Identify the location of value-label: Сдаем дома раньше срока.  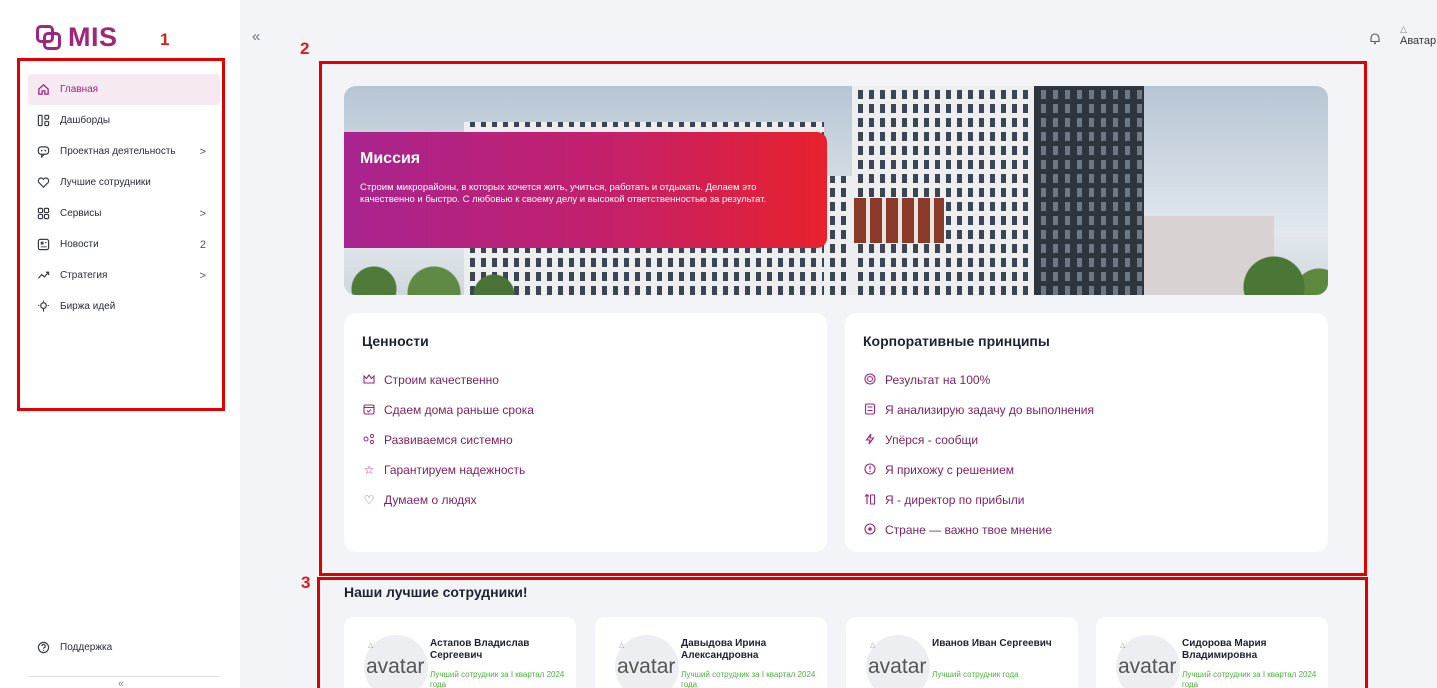
(459, 410).